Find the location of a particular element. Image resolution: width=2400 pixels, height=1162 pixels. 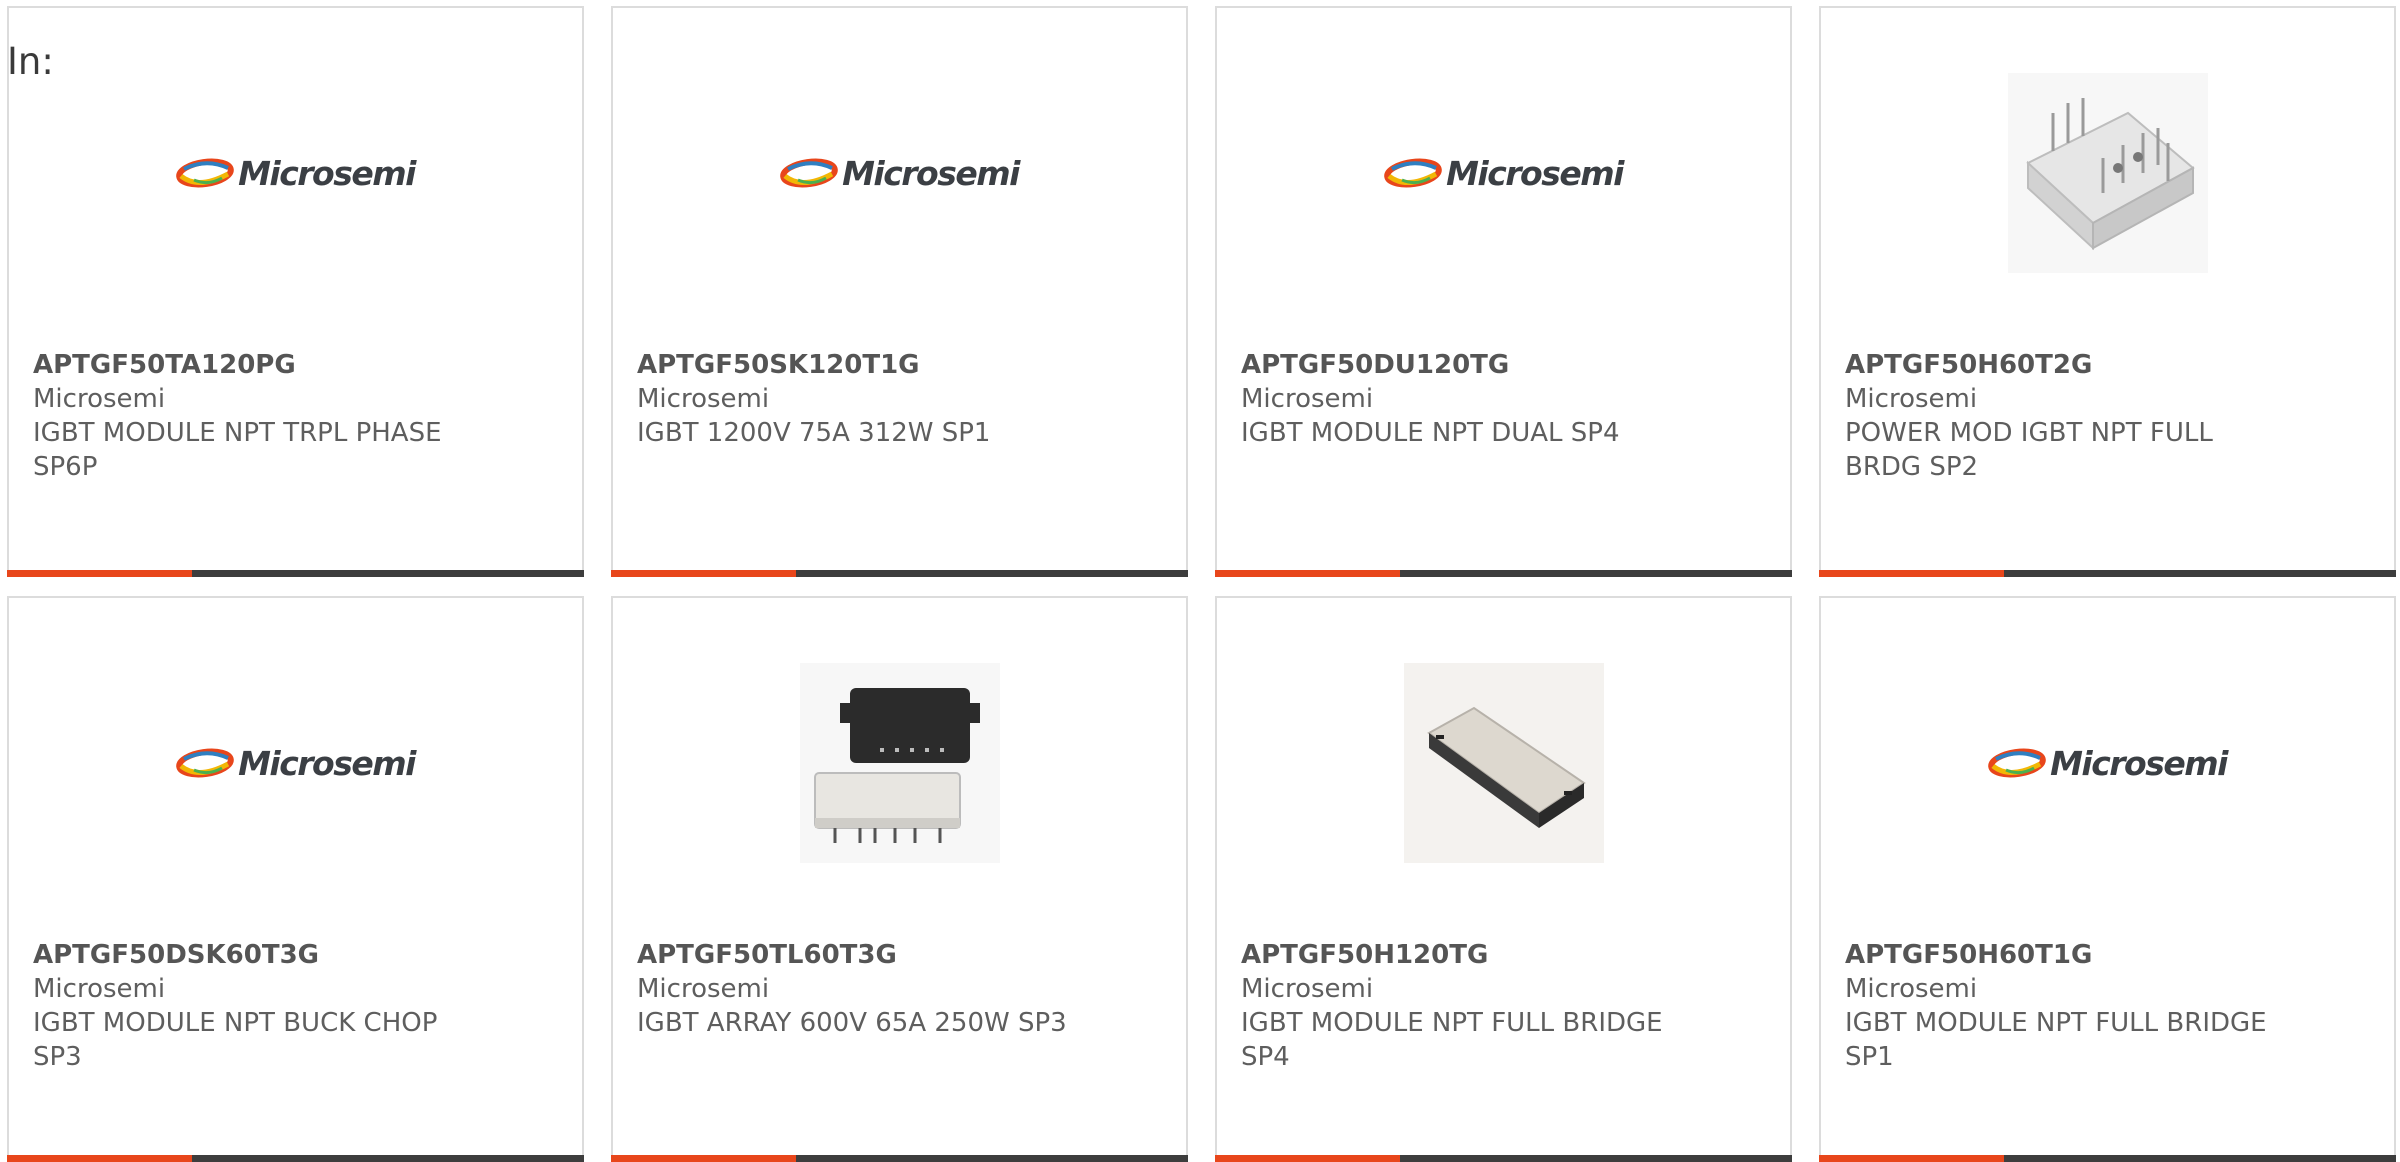

description-line-2: SP1 is located at coordinates (1869, 1057).